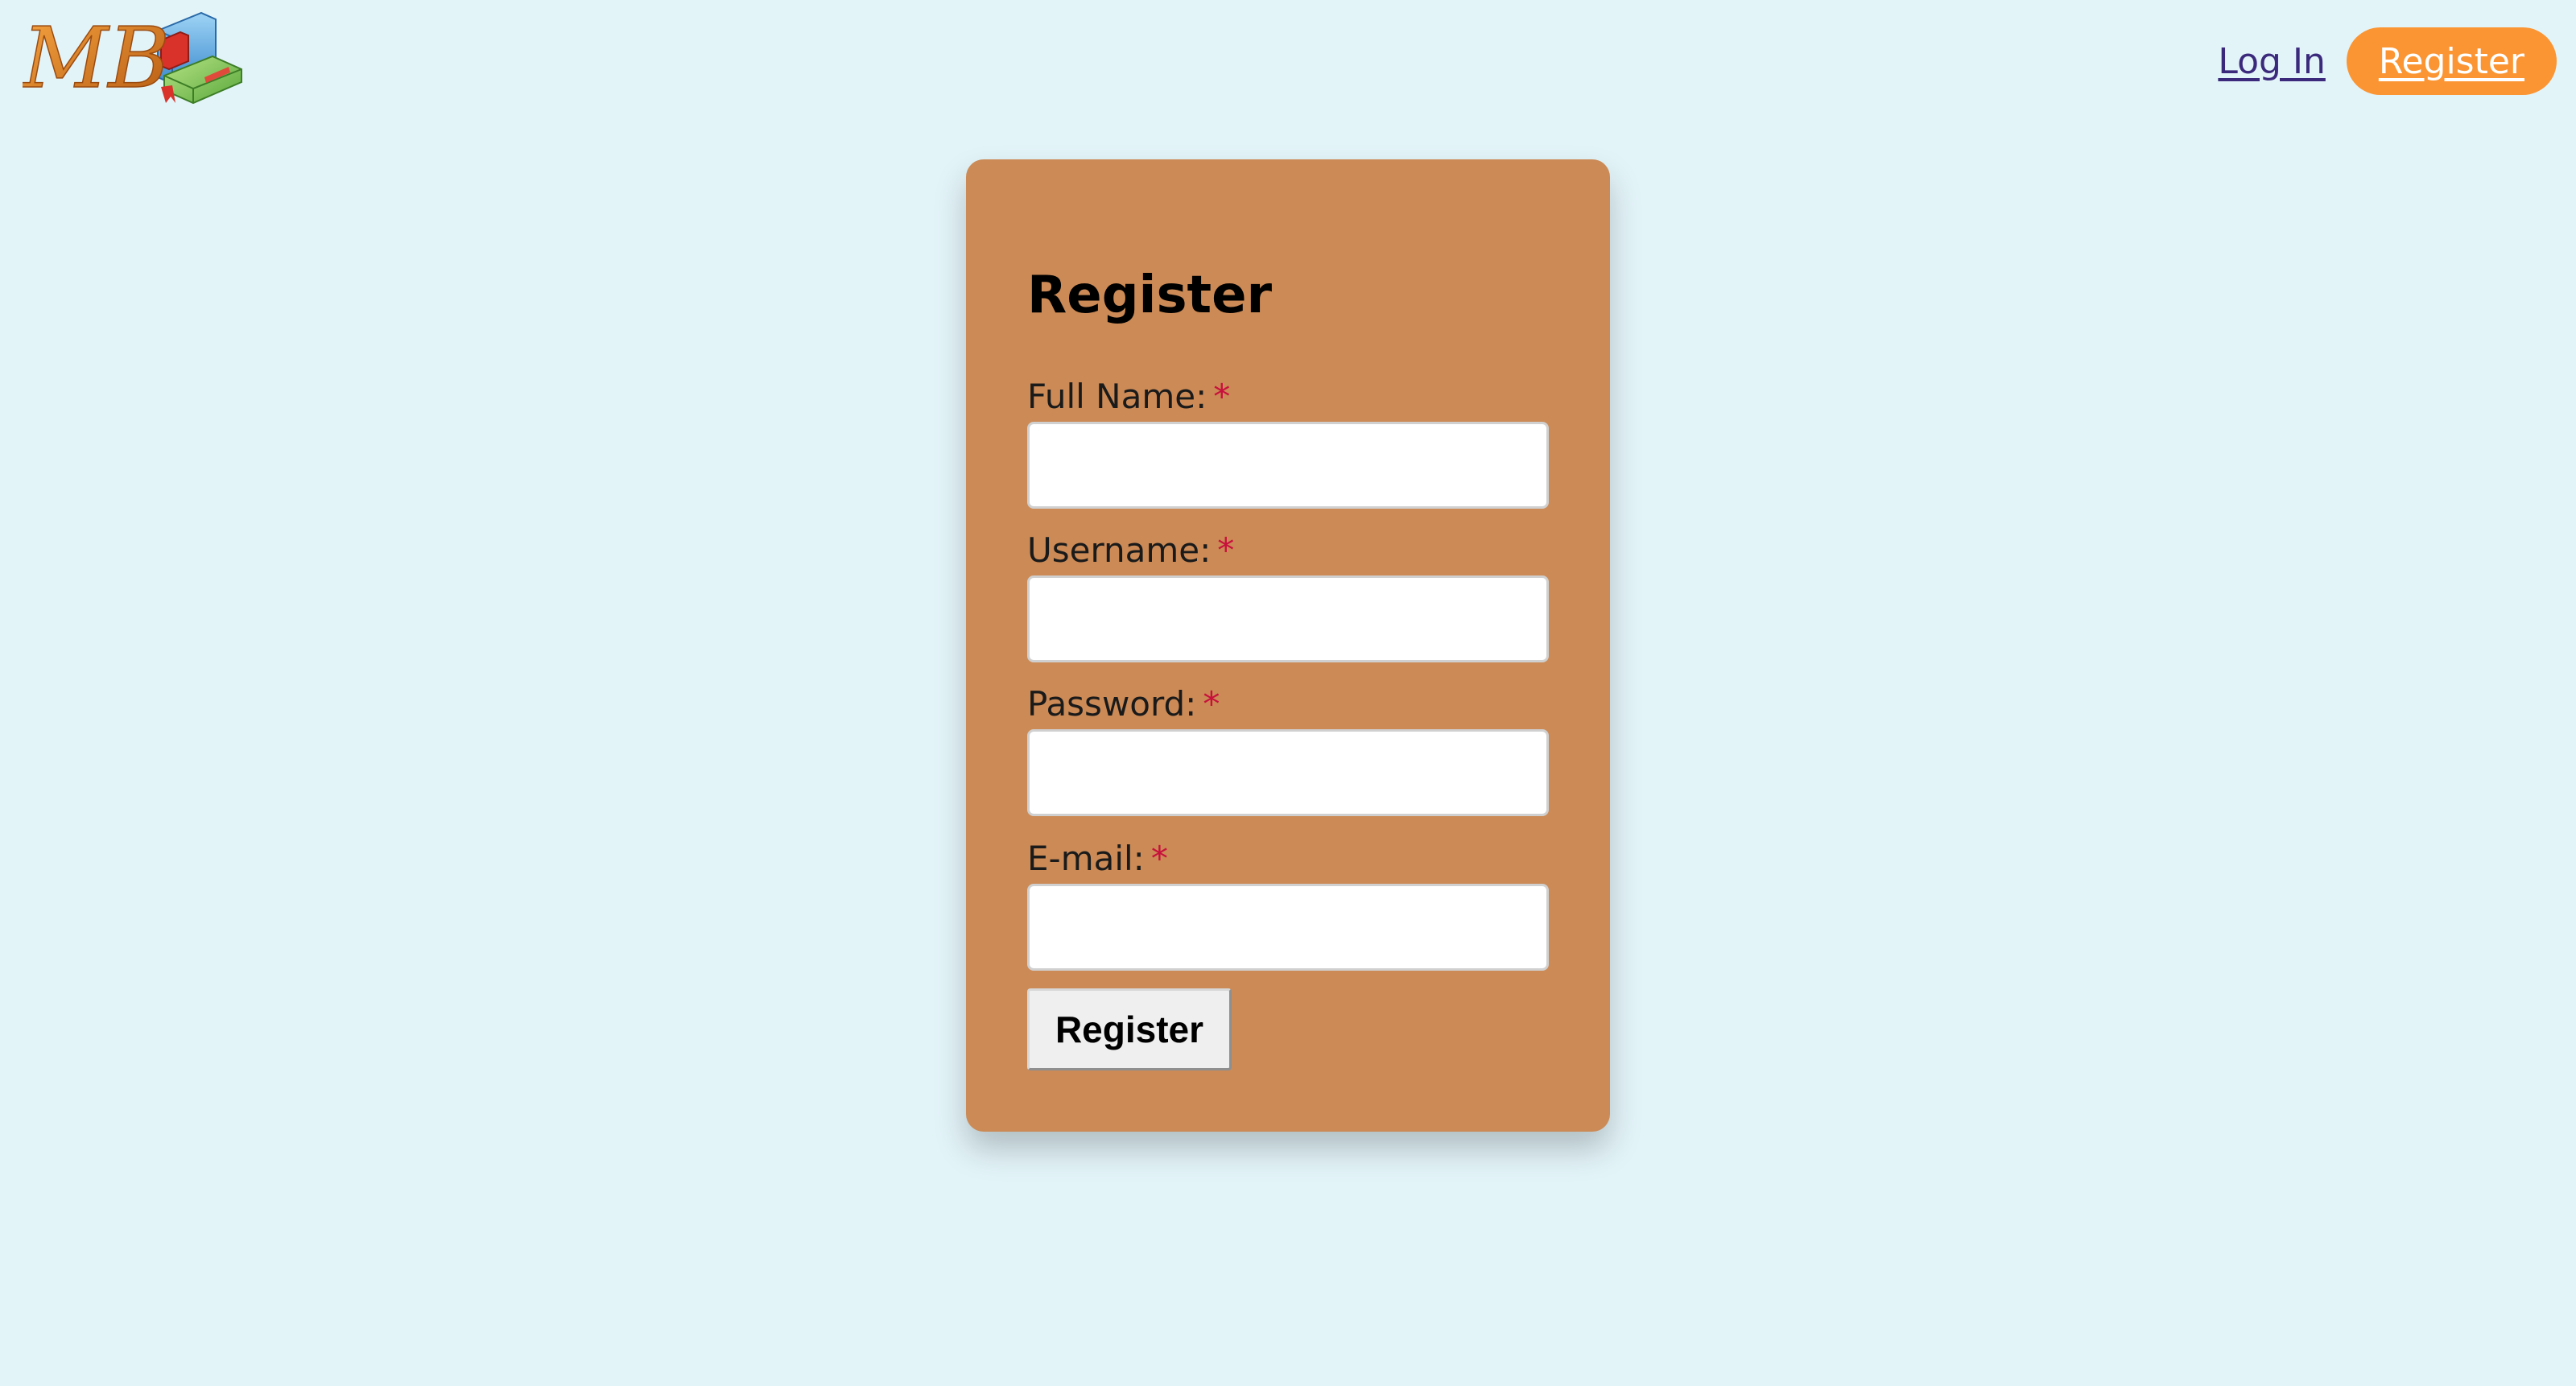 The image size is (2576, 1386). I want to click on register-submit-button: Register, so click(1129, 1029).